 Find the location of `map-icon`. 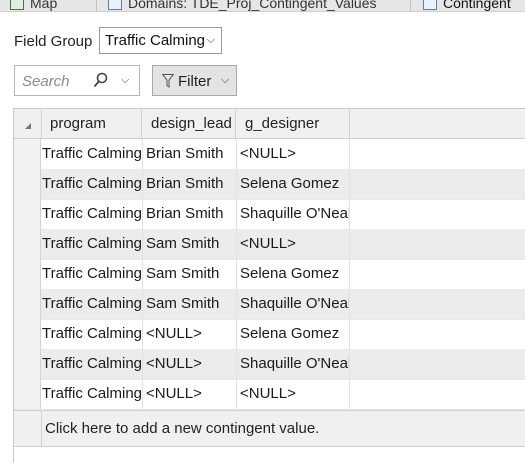

map-icon is located at coordinates (17, 5).